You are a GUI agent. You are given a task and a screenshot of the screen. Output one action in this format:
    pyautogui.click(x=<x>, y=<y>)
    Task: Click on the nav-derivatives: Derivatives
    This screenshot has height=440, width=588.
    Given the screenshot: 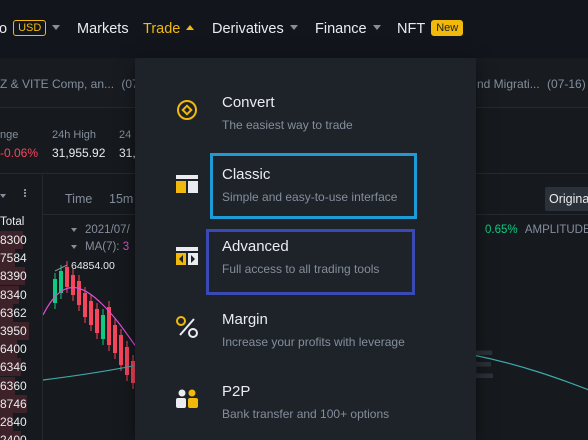 What is the action you would take?
    pyautogui.click(x=255, y=29)
    